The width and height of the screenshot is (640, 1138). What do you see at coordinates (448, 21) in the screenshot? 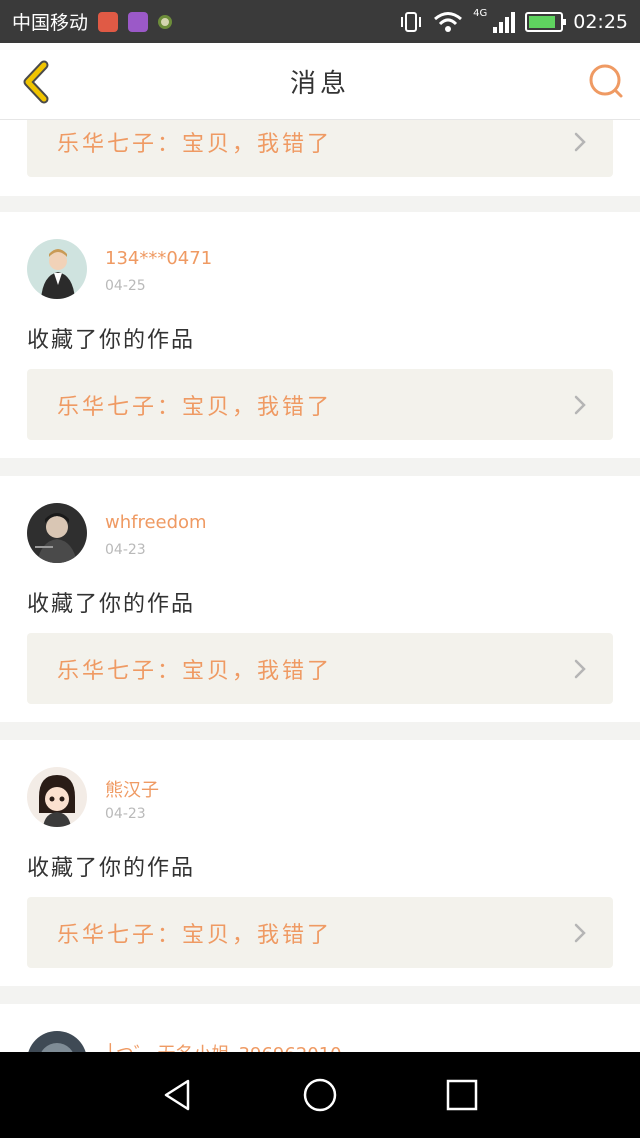
I see `wifi-icon` at bounding box center [448, 21].